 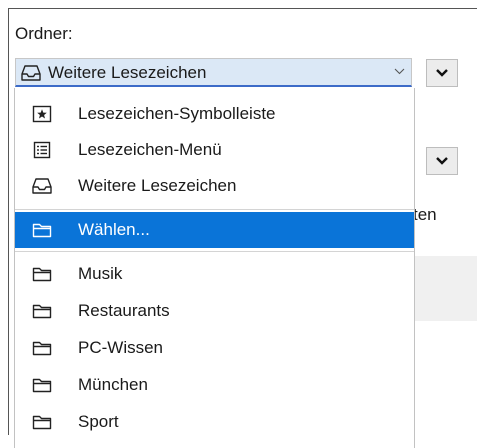 What do you see at coordinates (42, 114) in the screenshot?
I see `bookmark-star-icon` at bounding box center [42, 114].